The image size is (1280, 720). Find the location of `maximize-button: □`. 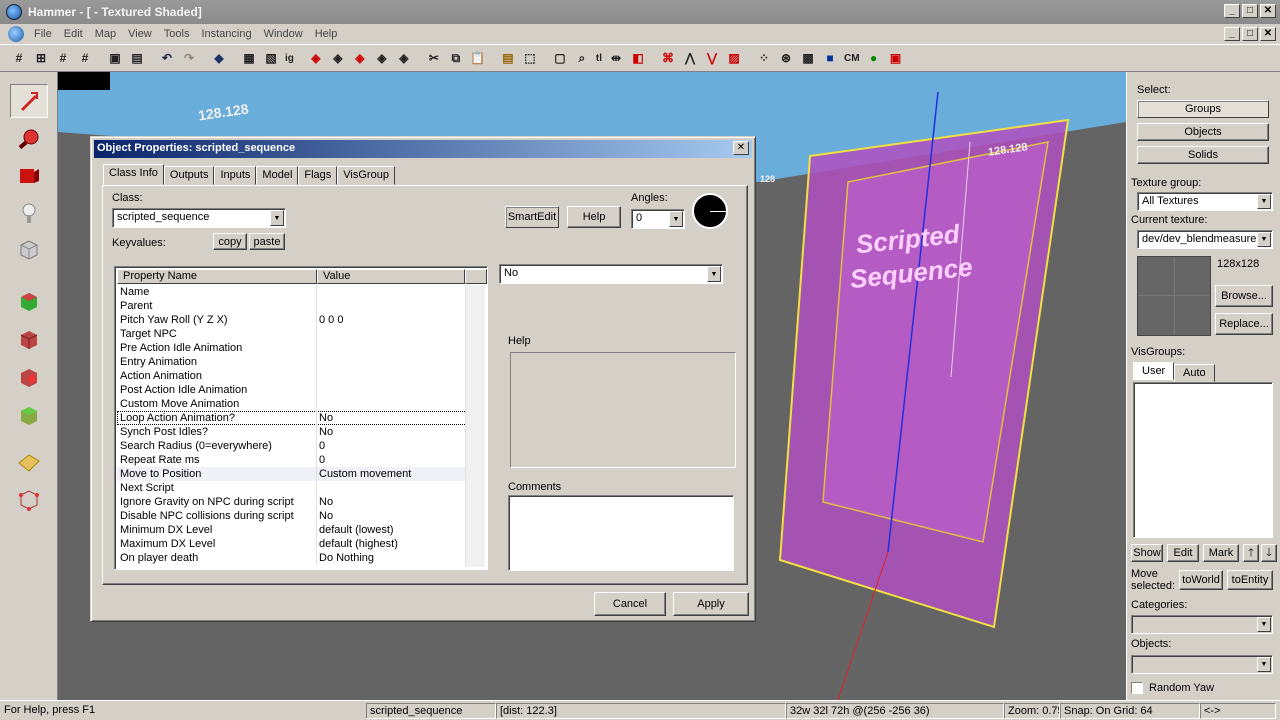

maximize-button: □ is located at coordinates (1250, 11).